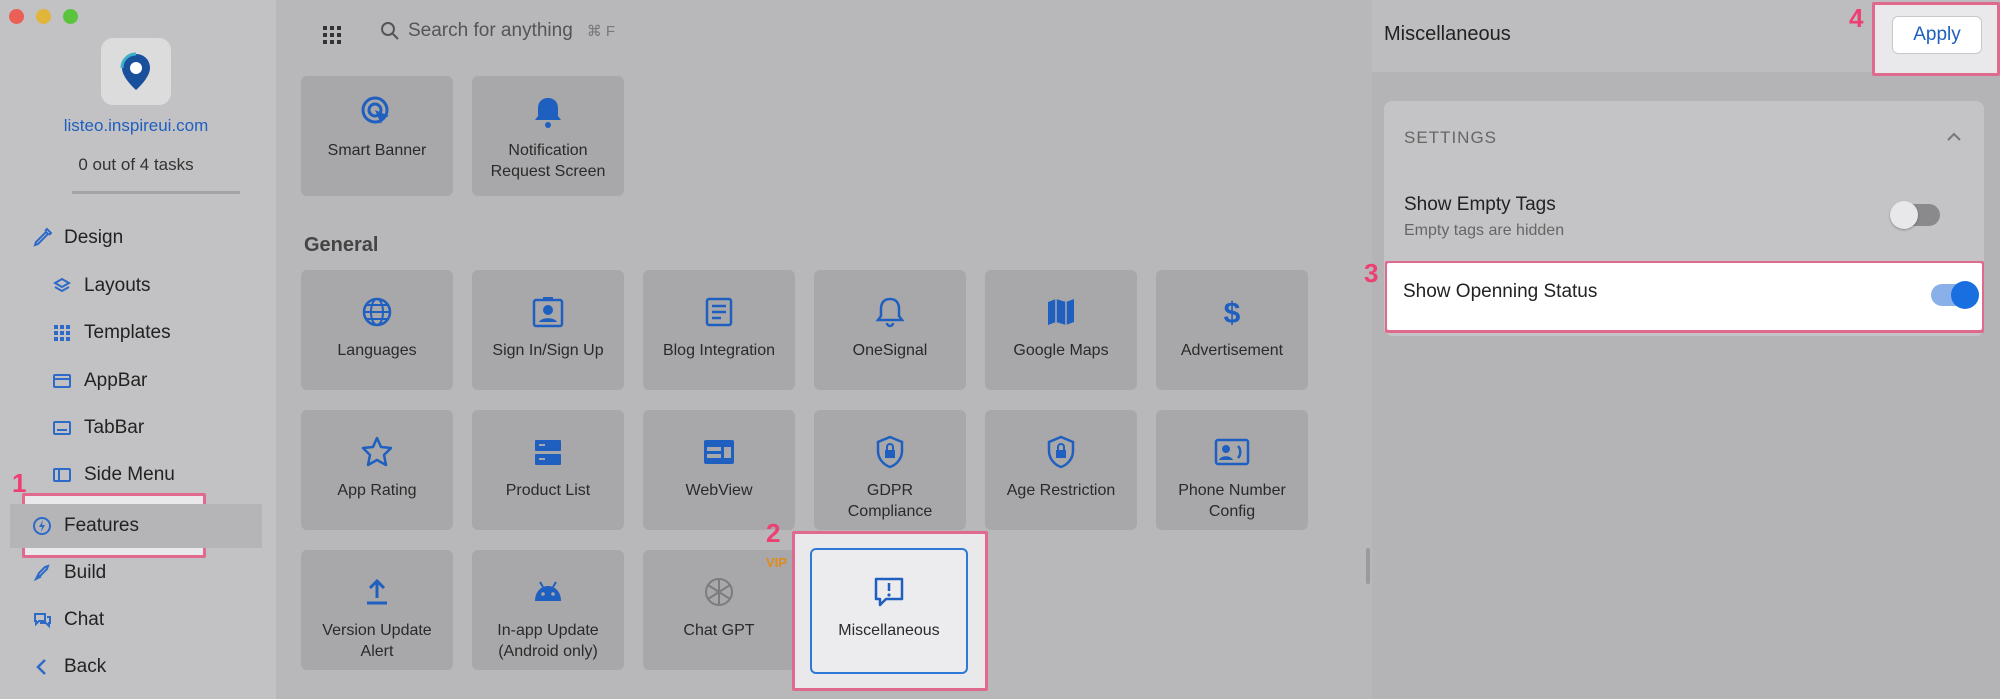 This screenshot has height=699, width=2000. I want to click on bolt-icon, so click(42, 526).